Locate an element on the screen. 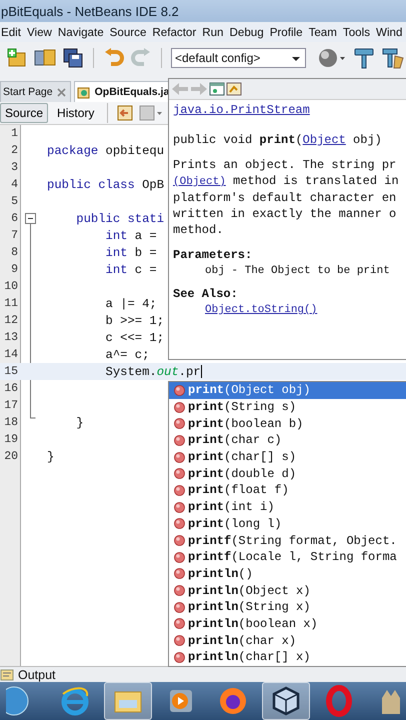  section-heading: Parameters: is located at coordinates (212, 255).